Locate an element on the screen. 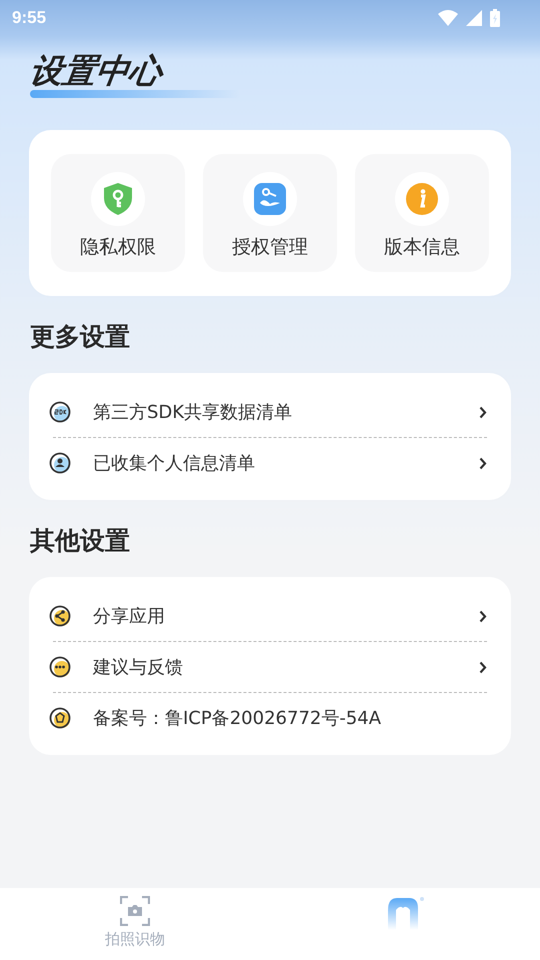 The width and height of the screenshot is (540, 960). info-row: 备案号：鲁ICP备20026772号-54A is located at coordinates (268, 718).